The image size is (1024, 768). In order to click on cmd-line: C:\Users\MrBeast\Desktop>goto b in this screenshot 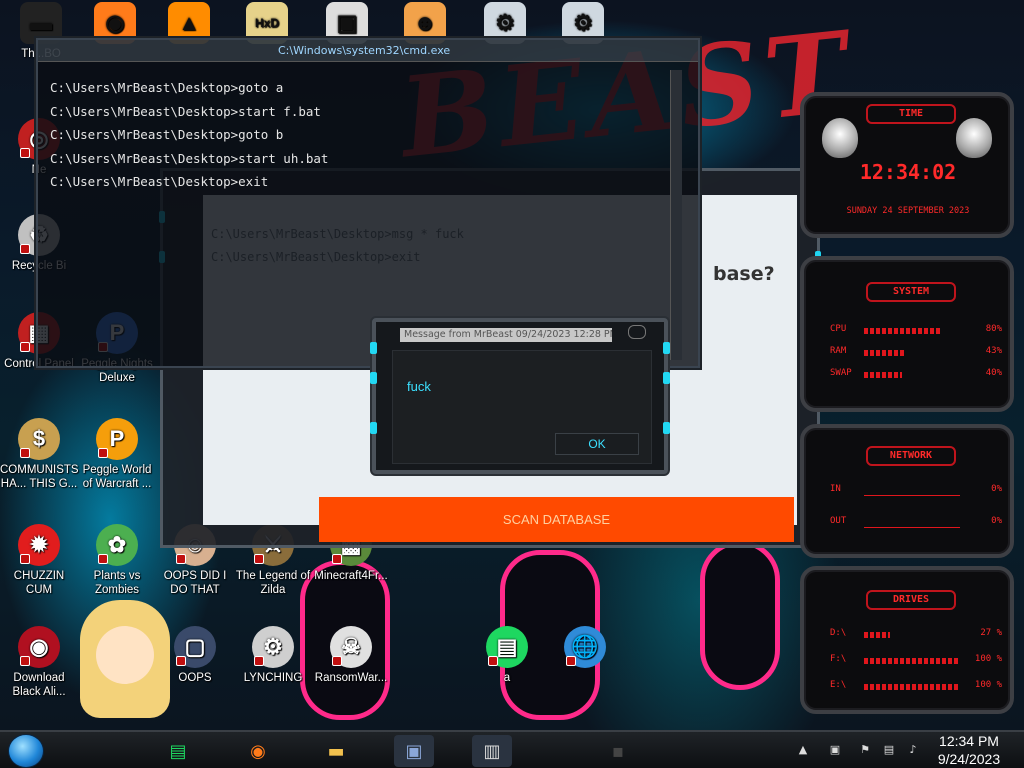, I will do `click(167, 134)`.